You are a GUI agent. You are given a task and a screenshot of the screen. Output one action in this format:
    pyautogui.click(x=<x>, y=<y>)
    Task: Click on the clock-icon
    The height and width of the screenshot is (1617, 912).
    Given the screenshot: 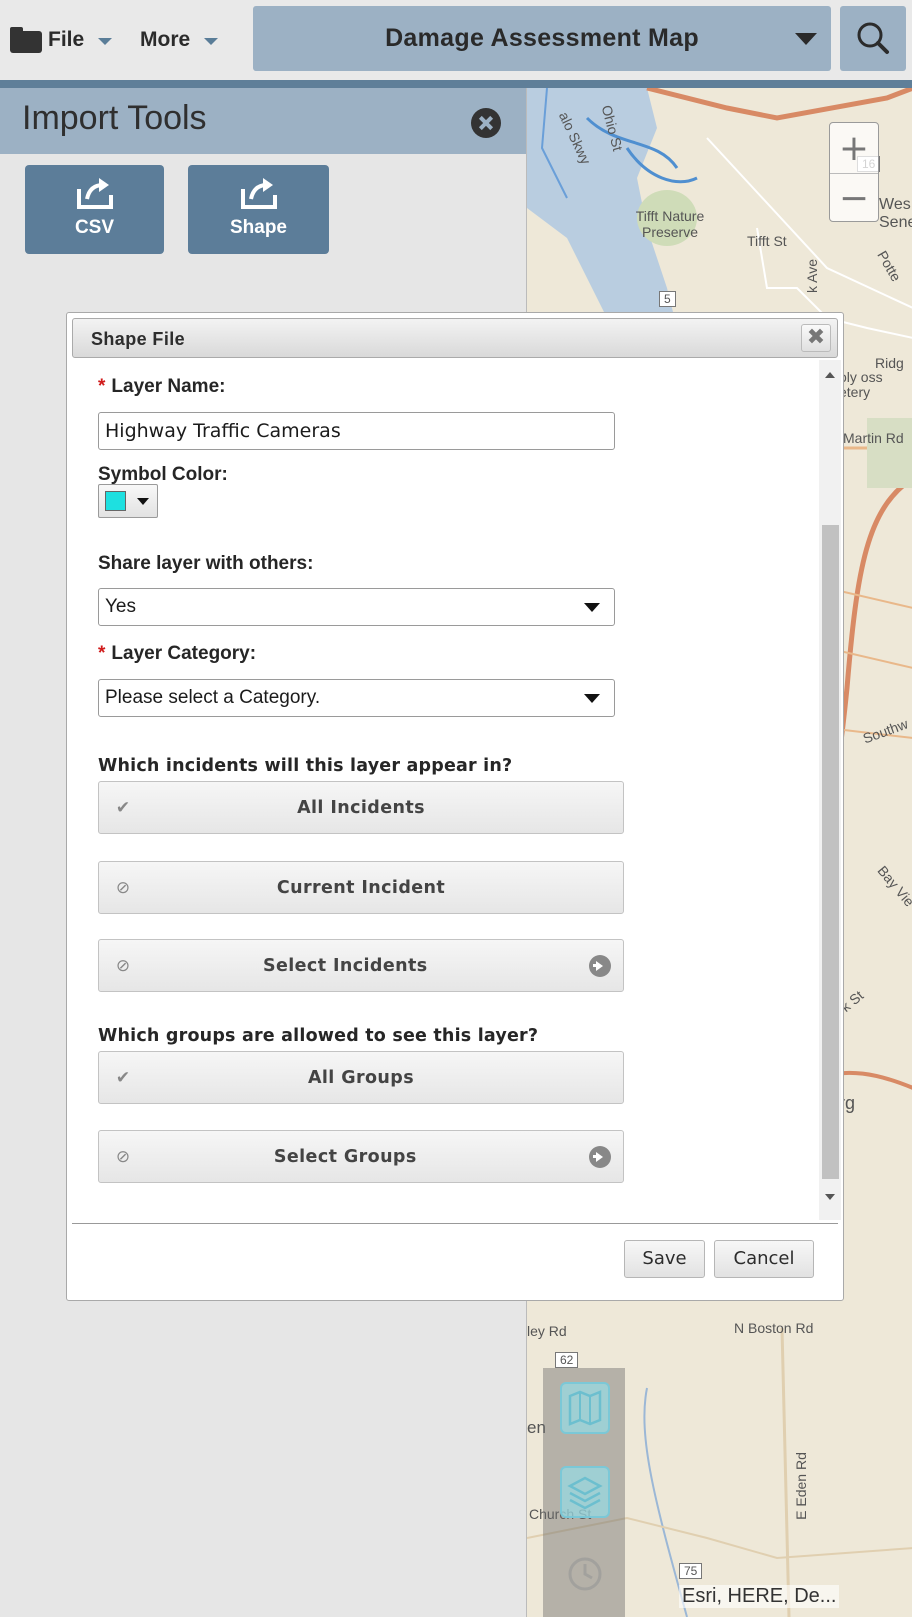 What is the action you would take?
    pyautogui.click(x=585, y=1574)
    